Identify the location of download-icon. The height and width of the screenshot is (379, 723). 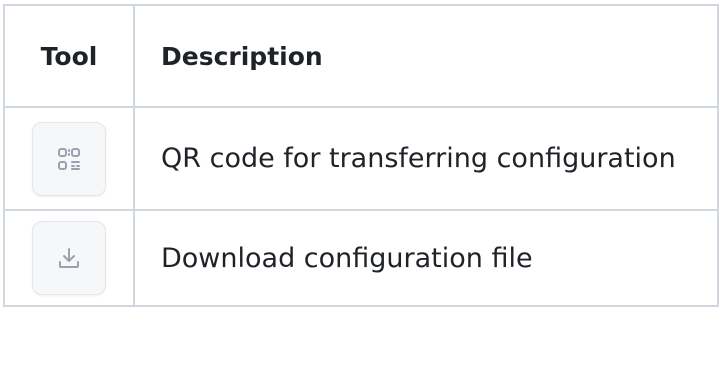
(69, 258).